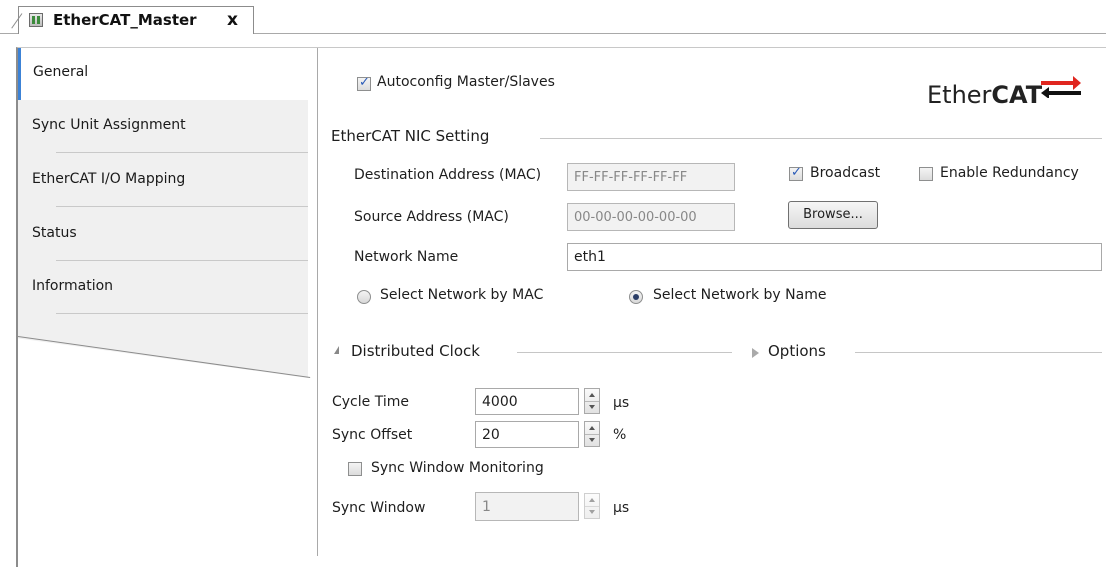 This screenshot has height=567, width=1106. I want to click on ethercat-logo: EtherCAT, so click(1005, 90).